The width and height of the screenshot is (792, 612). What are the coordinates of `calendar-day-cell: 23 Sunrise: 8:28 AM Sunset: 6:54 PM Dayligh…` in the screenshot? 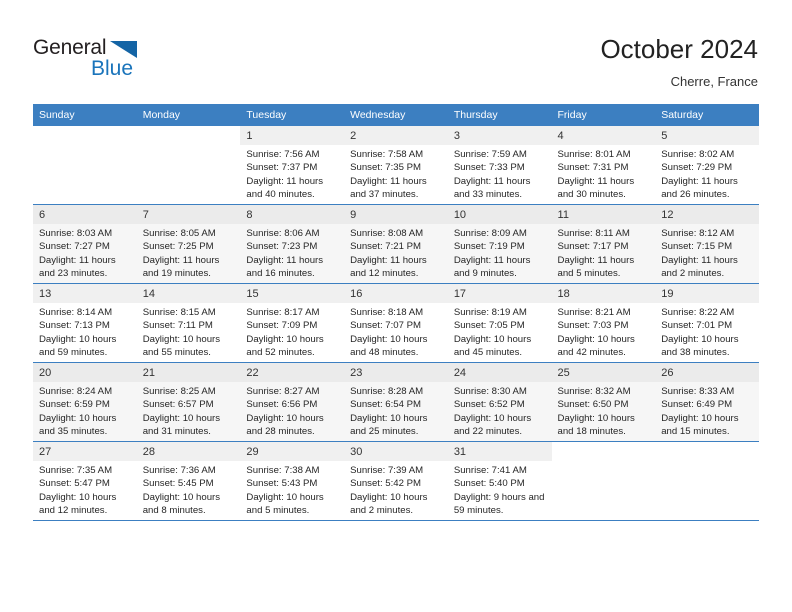 It's located at (396, 402).